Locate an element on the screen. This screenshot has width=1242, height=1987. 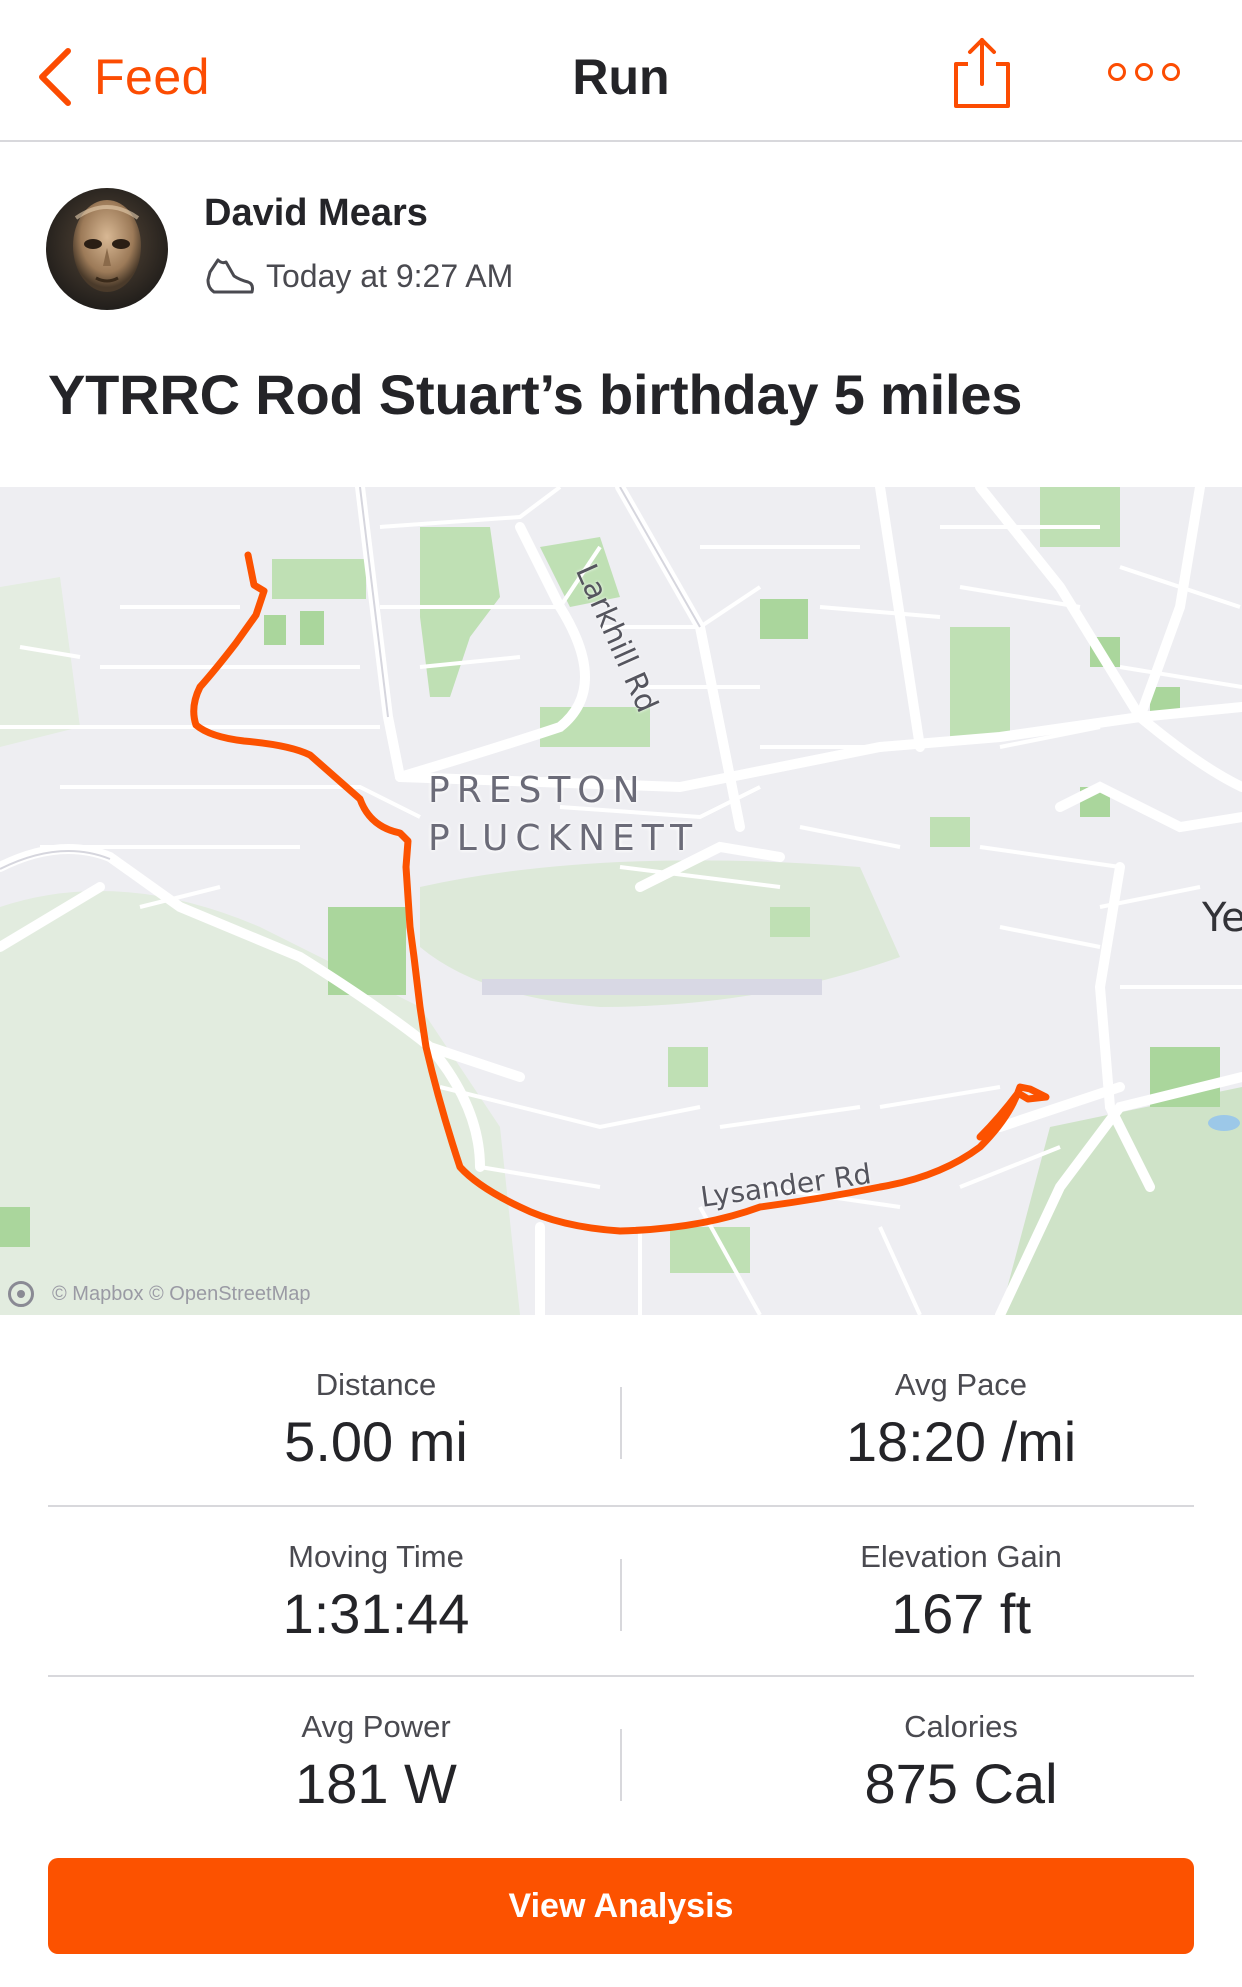
share-button is located at coordinates (982, 72).